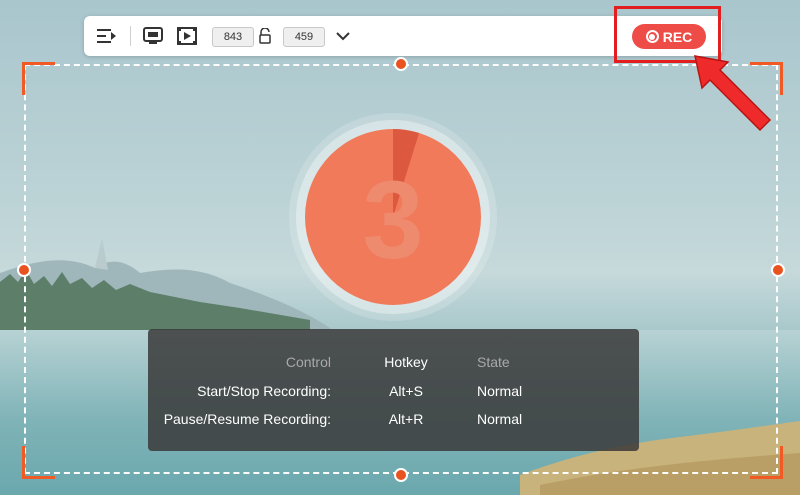 This screenshot has width=800, height=495. What do you see at coordinates (401, 475) in the screenshot?
I see `resize-handle-bottom` at bounding box center [401, 475].